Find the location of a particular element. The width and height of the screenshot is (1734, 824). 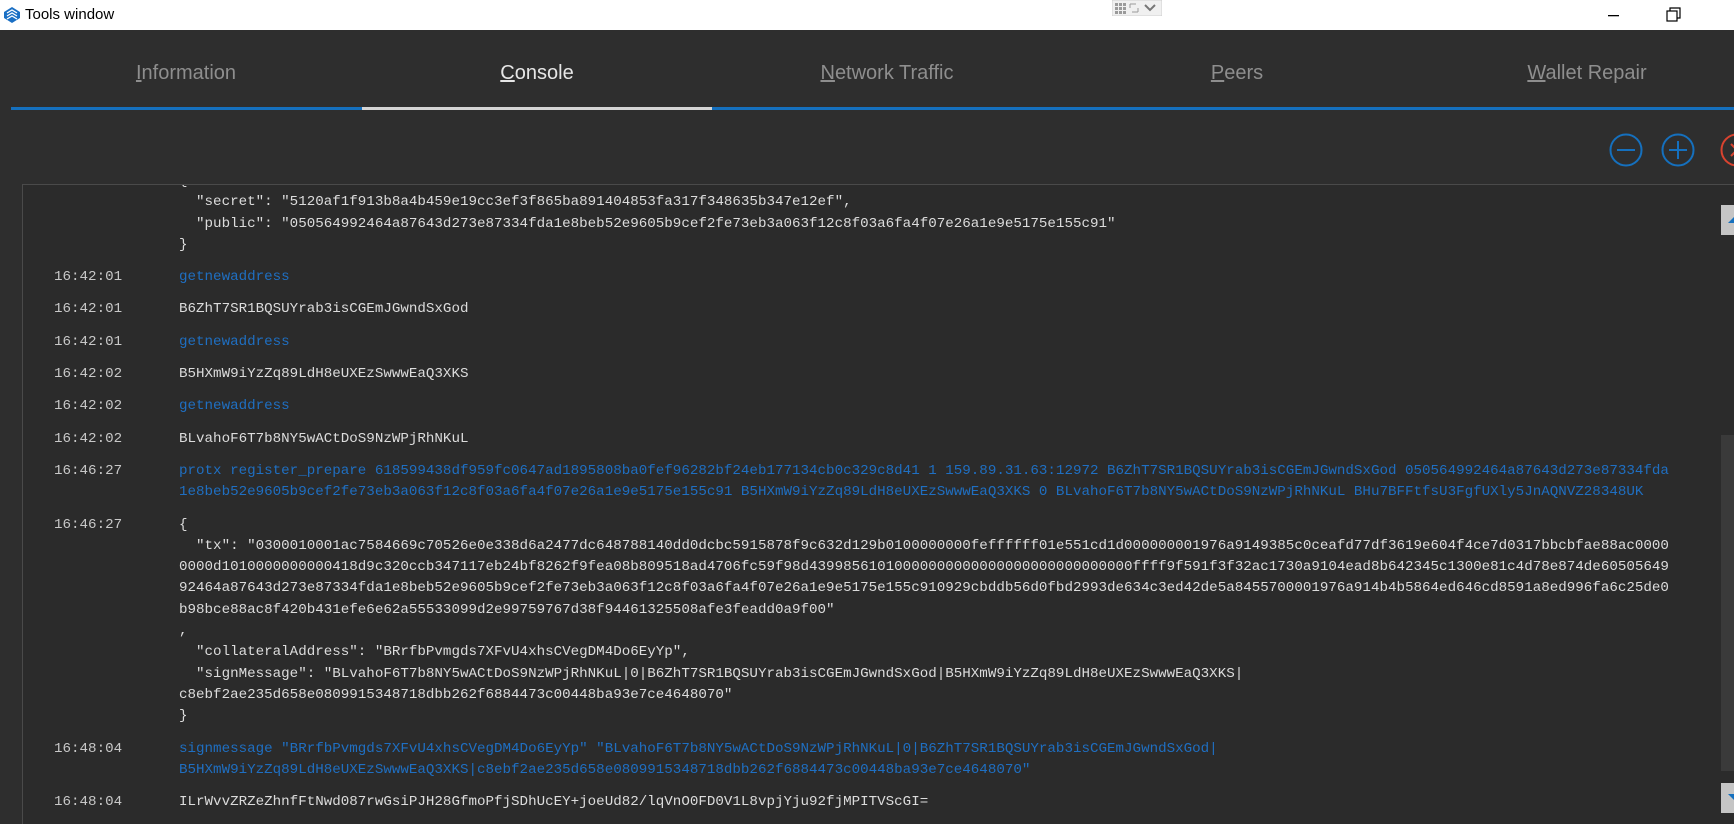

tab-label: allet Repair is located at coordinates (1595, 73).